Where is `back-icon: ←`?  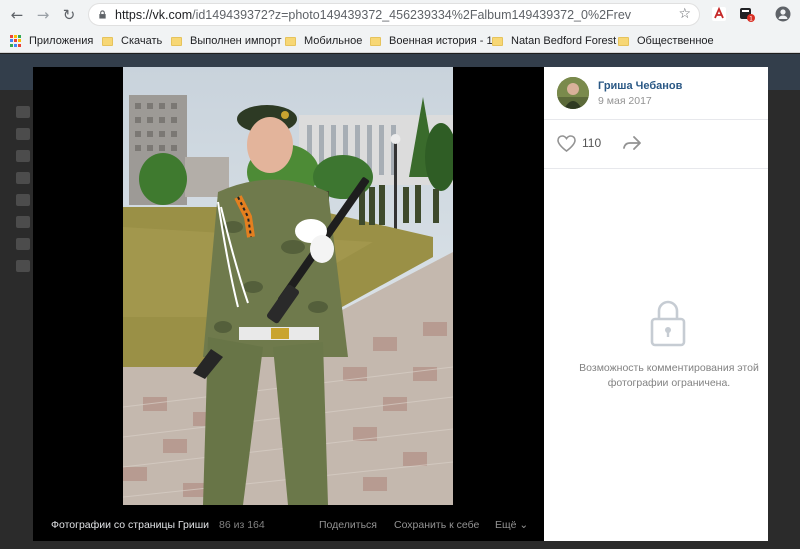
back-icon: ← is located at coordinates (17, 15).